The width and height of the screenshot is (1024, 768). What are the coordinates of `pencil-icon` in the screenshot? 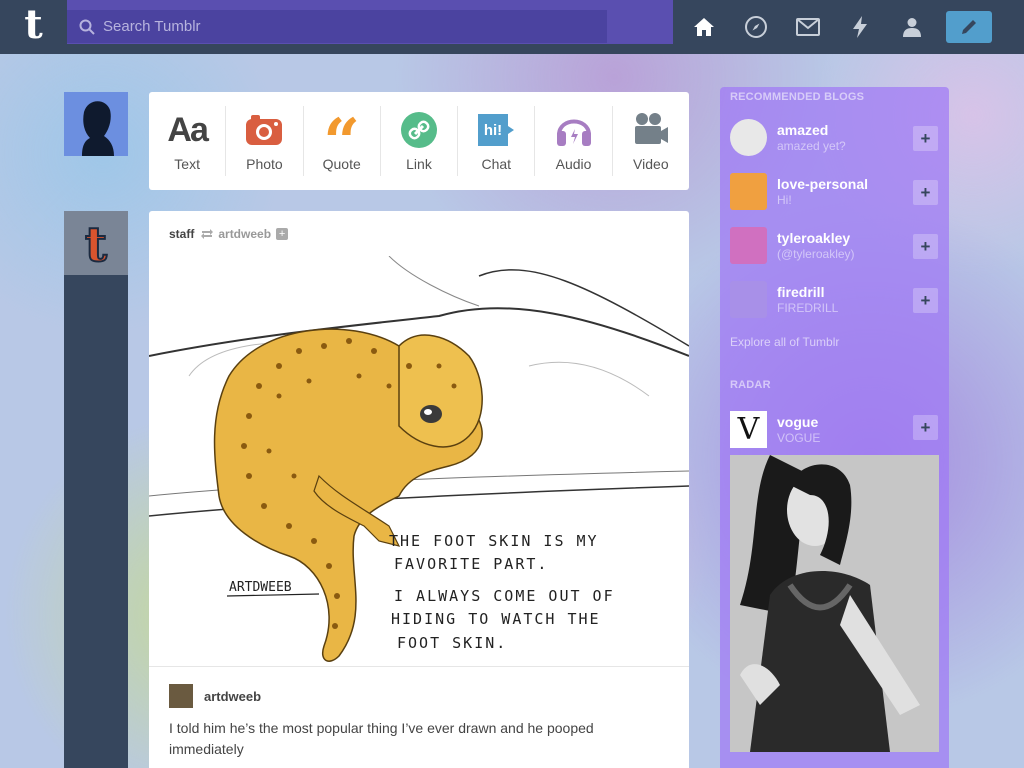 It's located at (969, 27).